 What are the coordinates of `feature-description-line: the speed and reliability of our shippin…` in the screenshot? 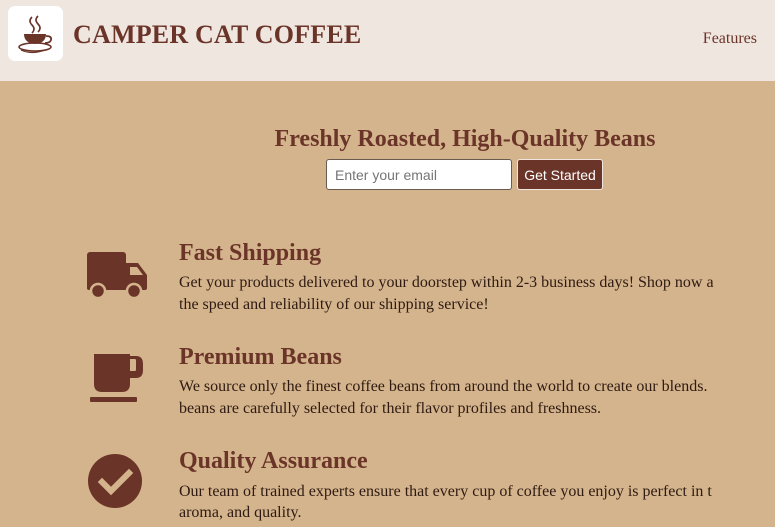 It's located at (334, 304).